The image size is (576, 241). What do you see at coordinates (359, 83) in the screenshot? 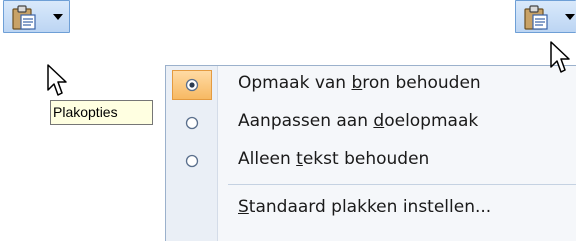
I see `menu-item-label: Opmaak van bron behouden` at bounding box center [359, 83].